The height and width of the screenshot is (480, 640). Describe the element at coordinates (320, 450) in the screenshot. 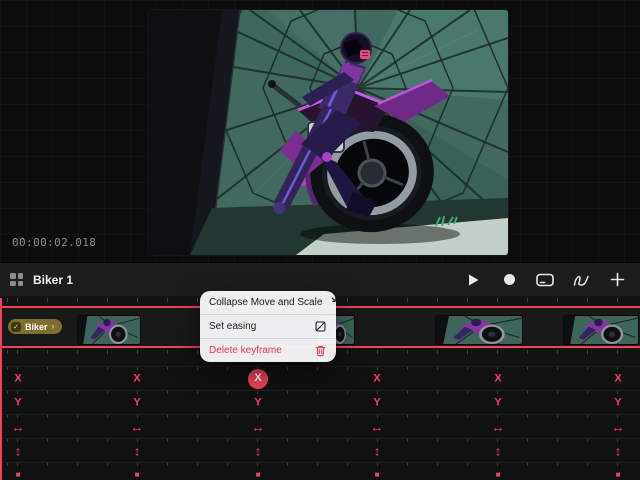

I see `keyframe-row-height: ↕ ↕ ↕ ↕ ↕ ↕` at that location.